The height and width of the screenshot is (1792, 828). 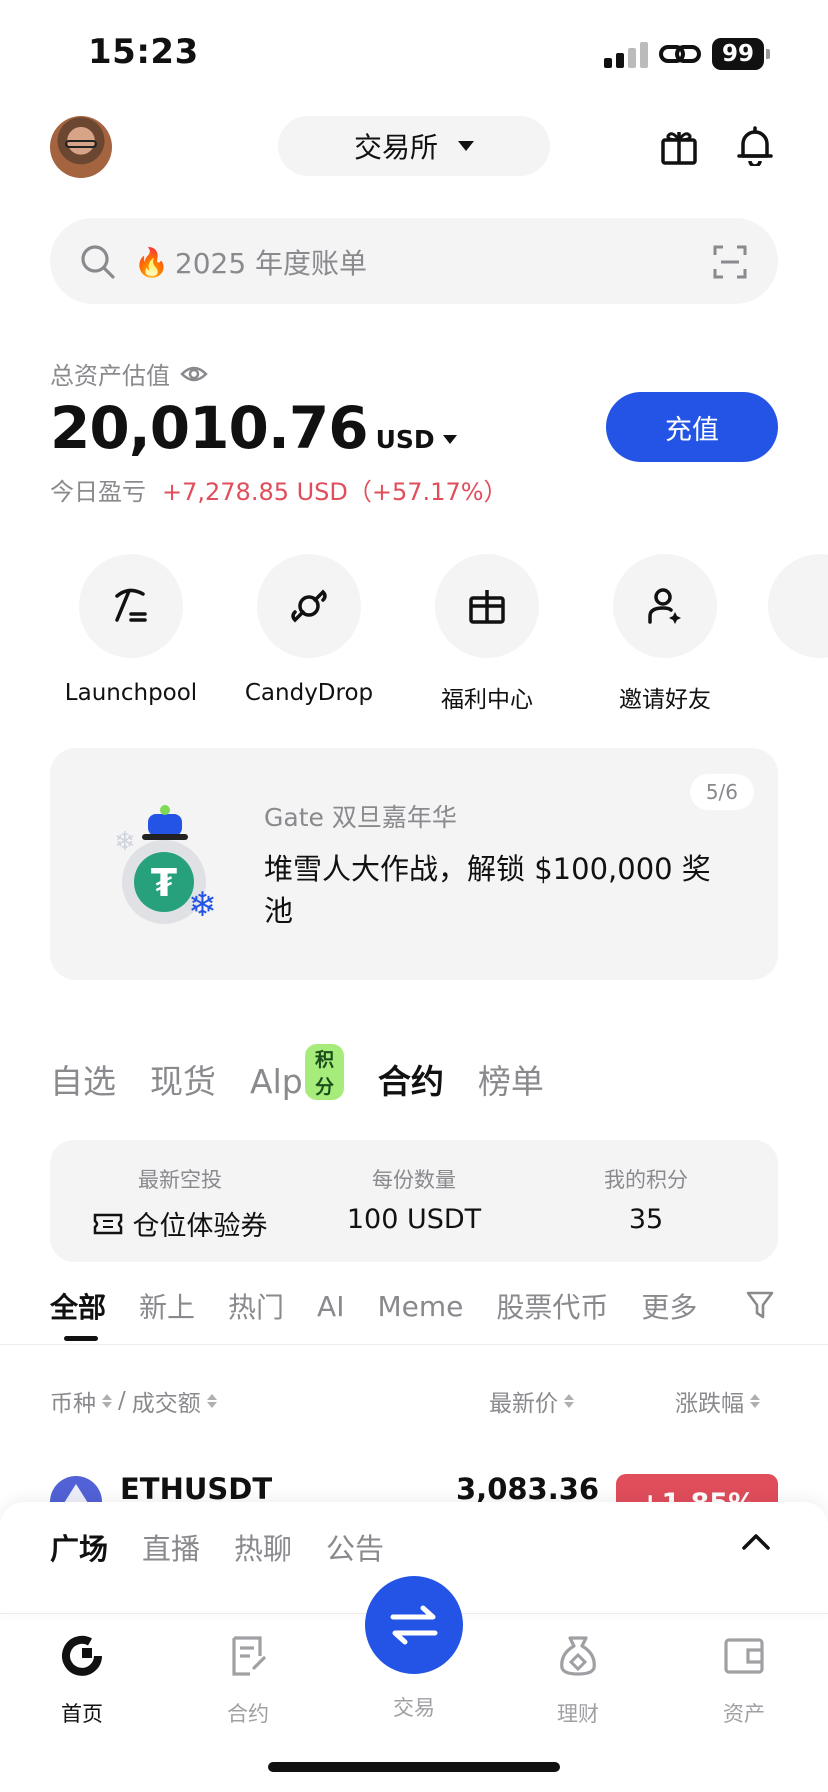 I want to click on column-header-change: 涨跌幅, so click(x=717, y=1401).